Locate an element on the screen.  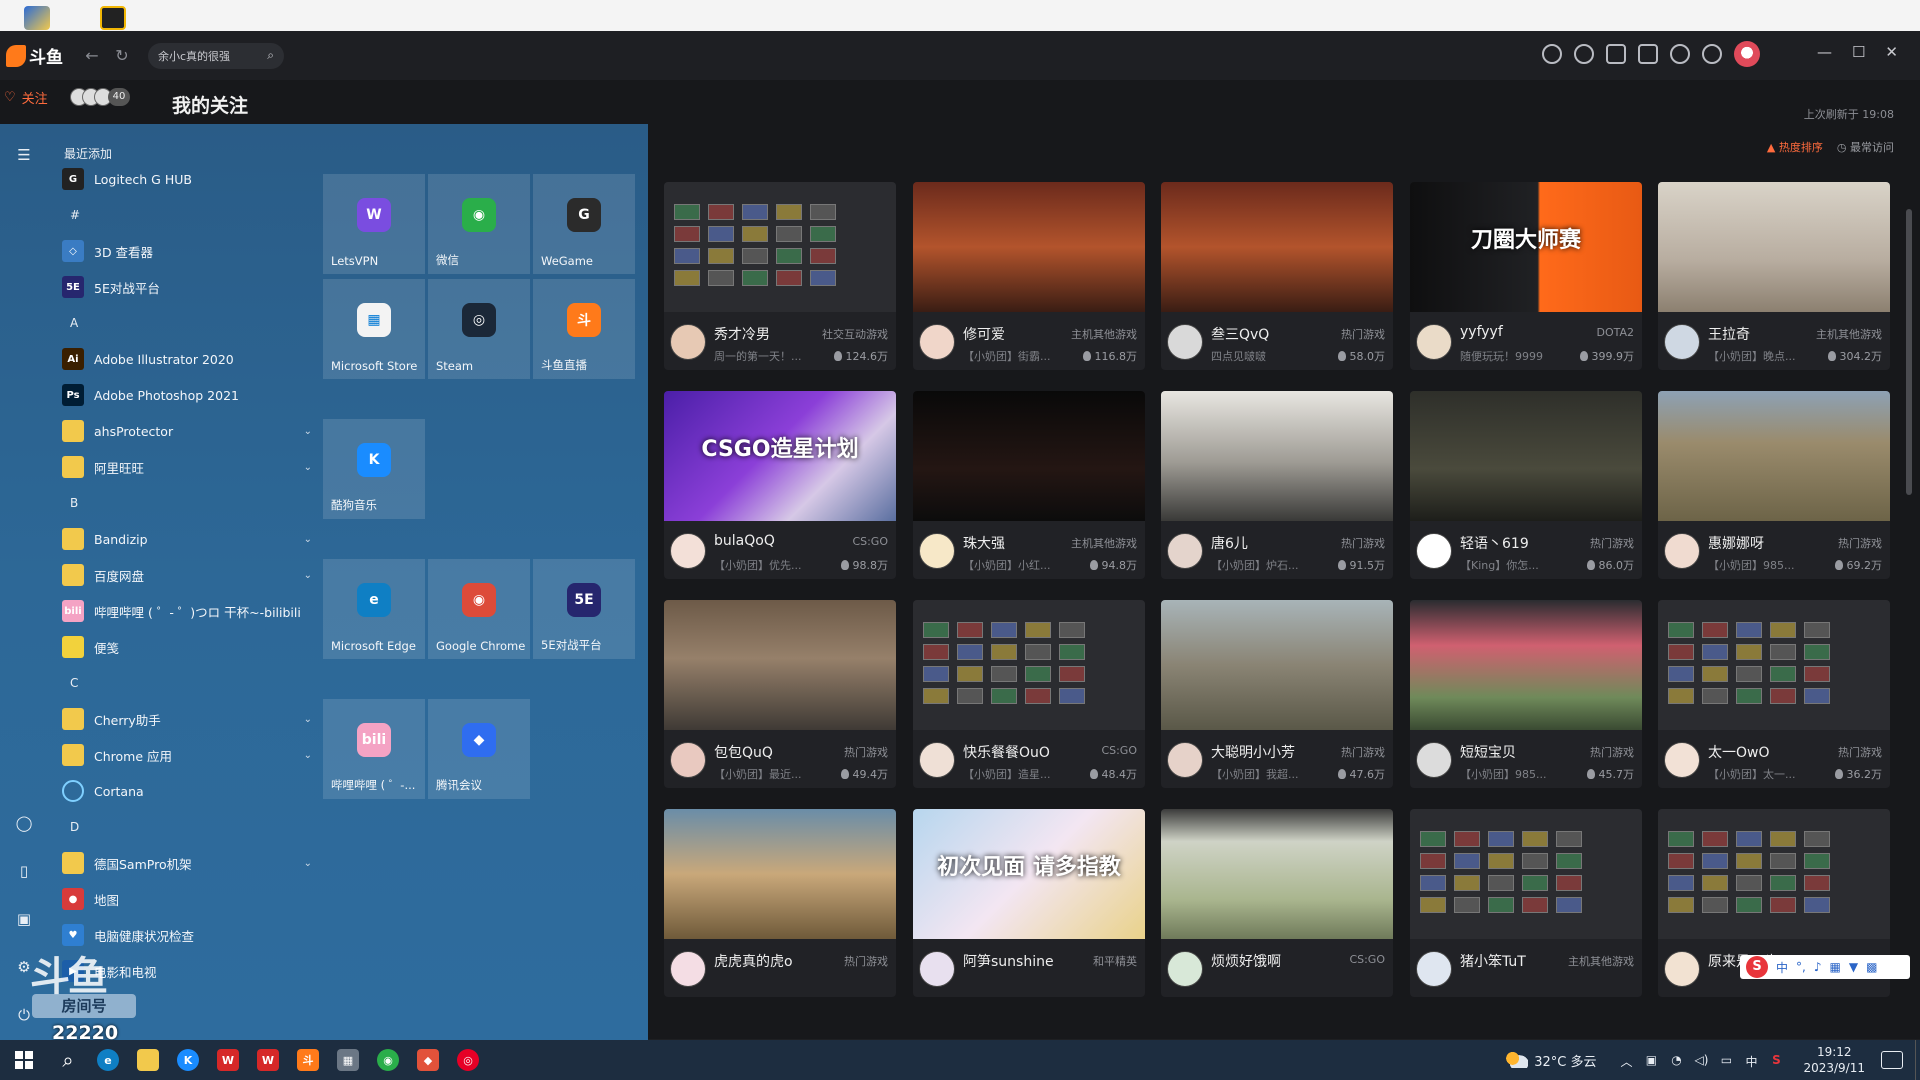
settings-gear-icon is located at coordinates (1712, 54).